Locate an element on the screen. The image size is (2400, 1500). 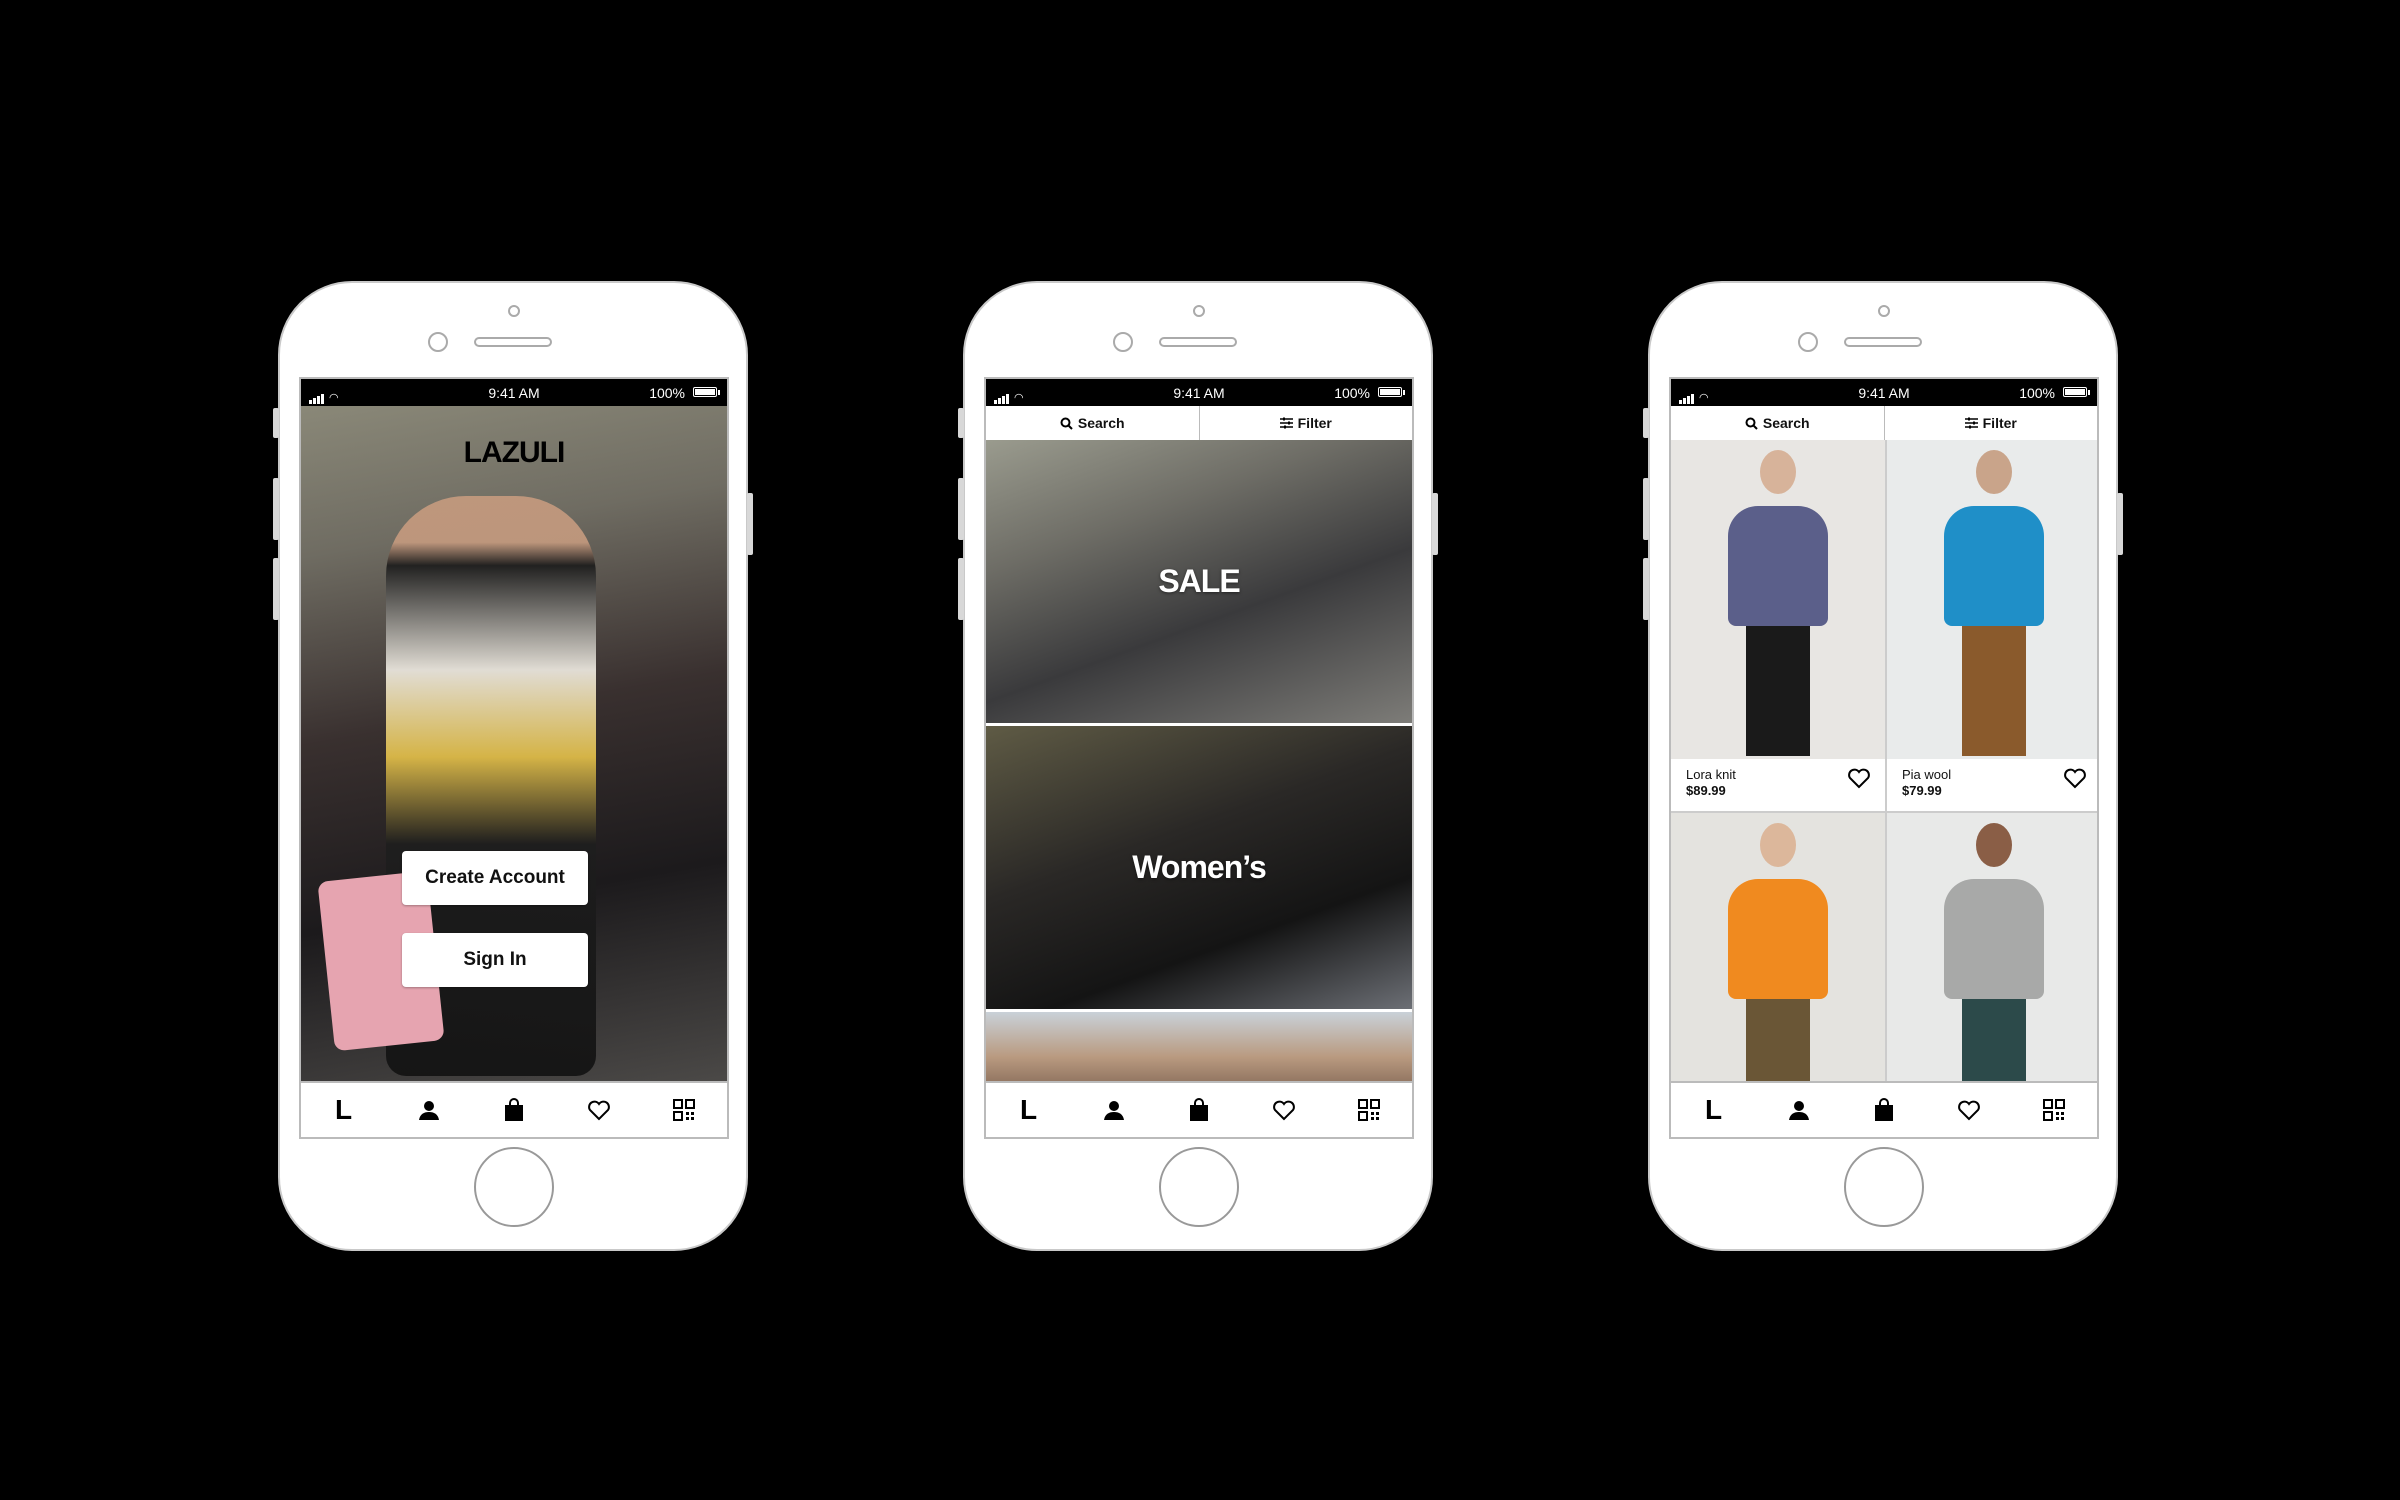
category-tile-womens: Women’s is located at coordinates (1199, 867).